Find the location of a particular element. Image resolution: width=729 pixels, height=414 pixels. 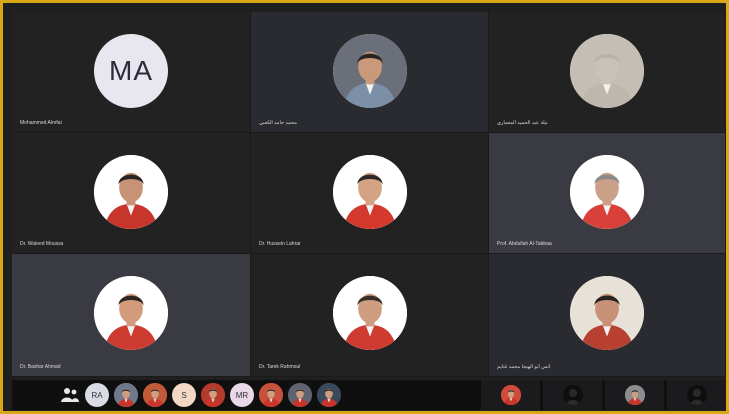

participant-tile: Dr. Bashar Ahmad is located at coordinates (131, 315).